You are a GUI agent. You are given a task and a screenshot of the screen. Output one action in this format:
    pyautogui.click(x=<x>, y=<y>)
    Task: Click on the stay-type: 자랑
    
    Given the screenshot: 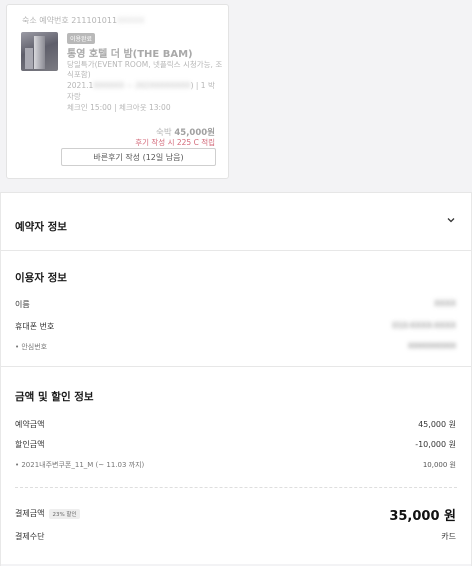 What is the action you would take?
    pyautogui.click(x=74, y=96)
    